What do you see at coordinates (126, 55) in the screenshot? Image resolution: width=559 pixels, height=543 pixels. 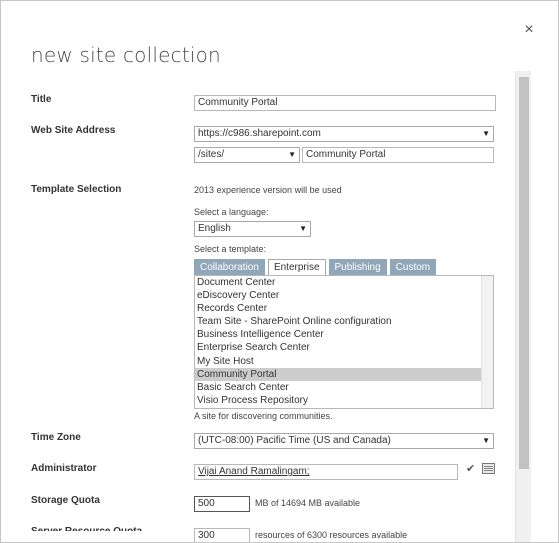 I see `dialog-title: new site collection` at bounding box center [126, 55].